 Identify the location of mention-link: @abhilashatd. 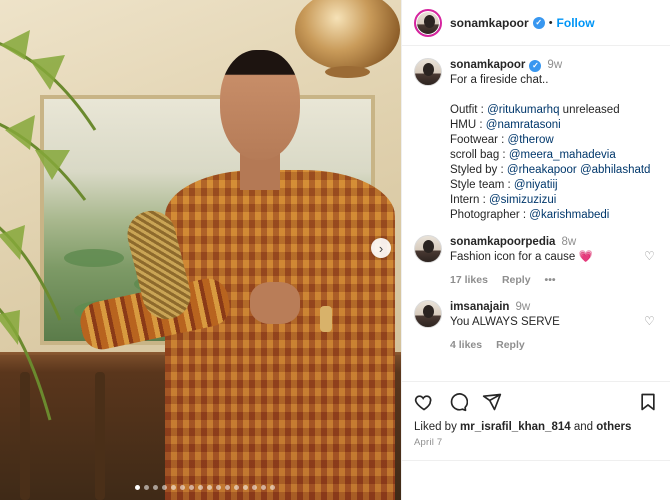
(615, 170).